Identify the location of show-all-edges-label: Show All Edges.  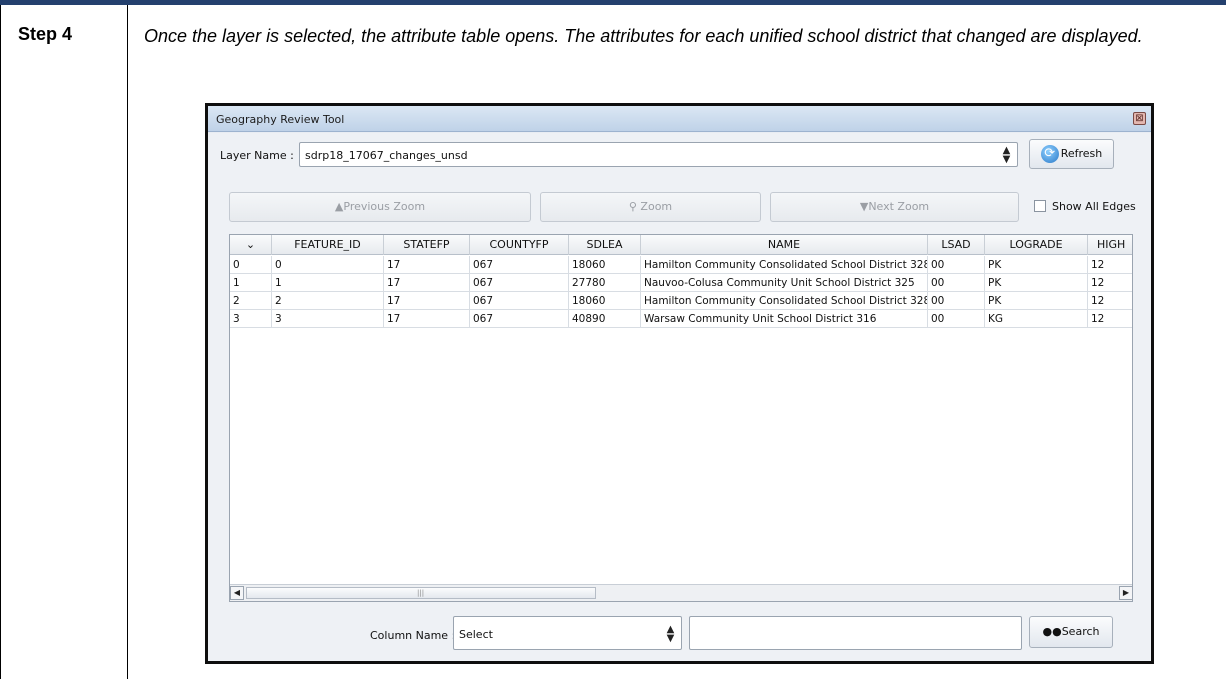
(1094, 206).